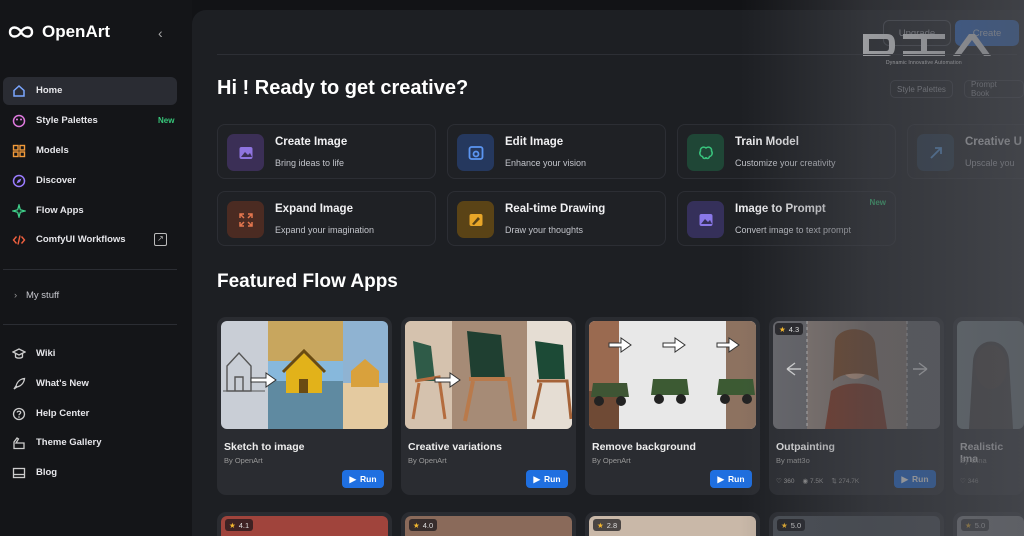 The image size is (1024, 536). What do you see at coordinates (556, 151) in the screenshot?
I see `tool-card-edit-image: Edit Image Enhance your vision` at bounding box center [556, 151].